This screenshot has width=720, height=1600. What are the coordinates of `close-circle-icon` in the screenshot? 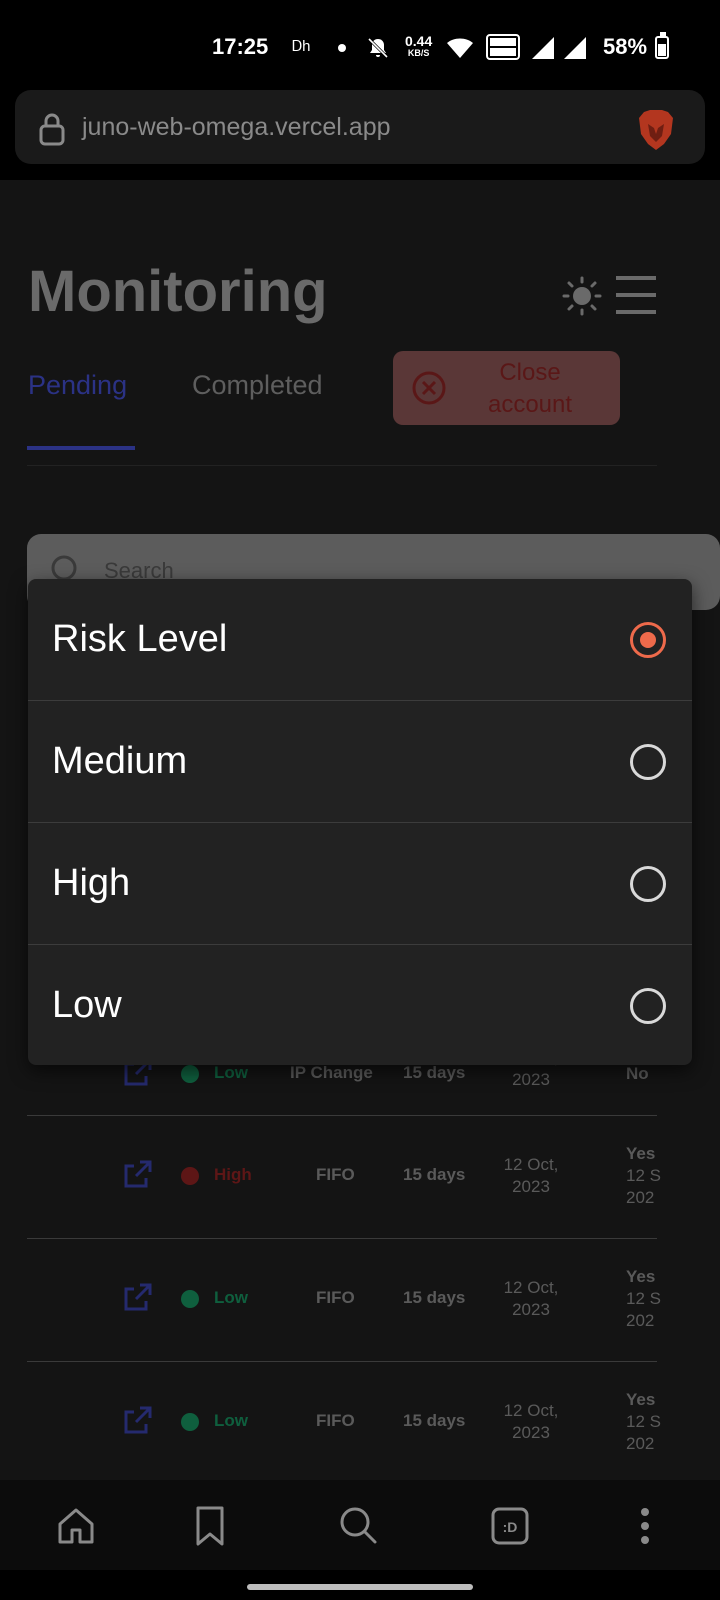 It's located at (429, 388).